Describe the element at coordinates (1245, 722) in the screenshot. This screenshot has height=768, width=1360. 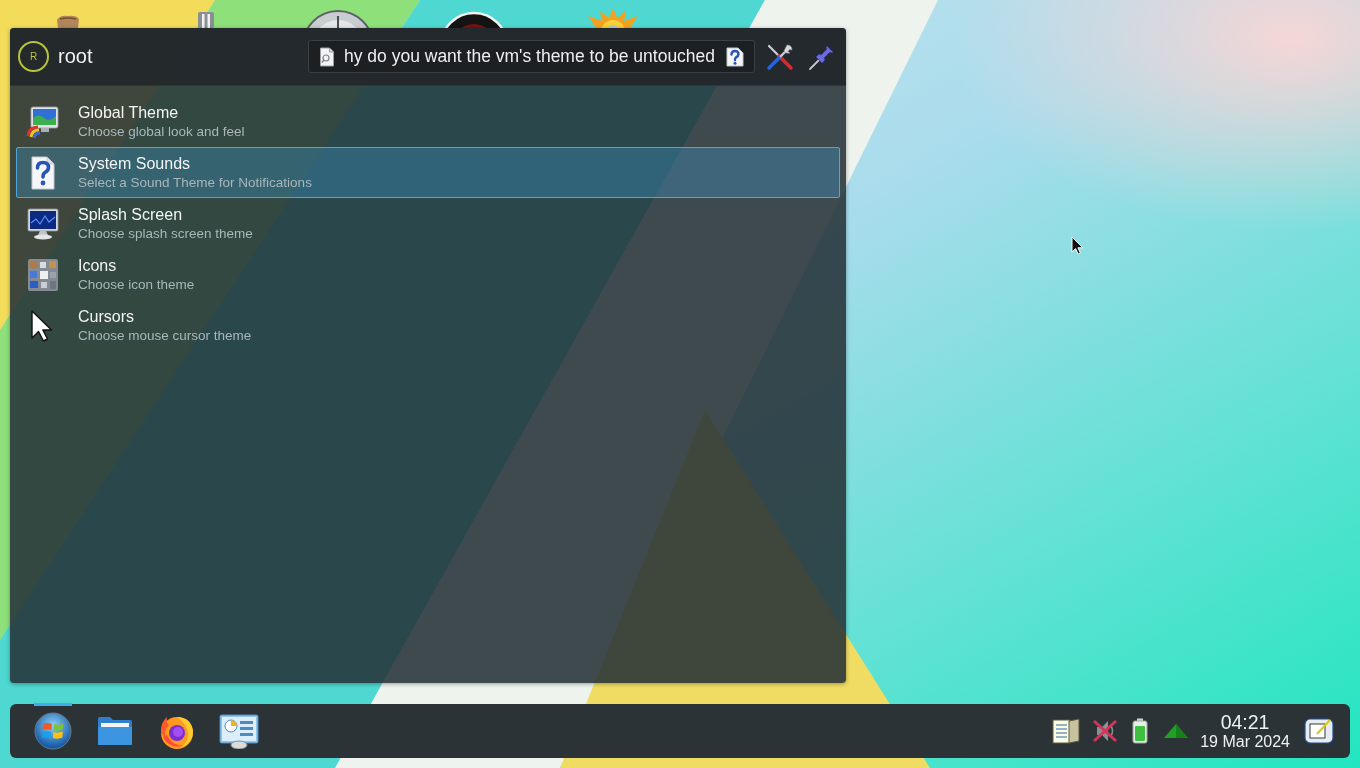
I see `clock-time: 04:21` at that location.